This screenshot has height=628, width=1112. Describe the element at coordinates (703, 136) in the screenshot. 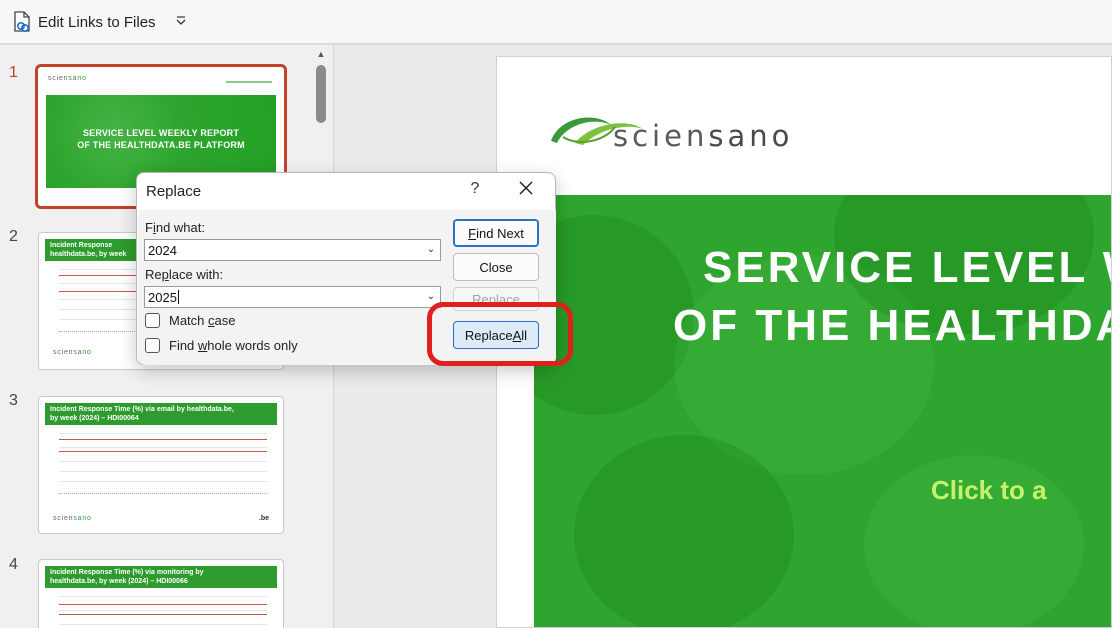

I see `sciensano-logo-text: sciensano` at that location.